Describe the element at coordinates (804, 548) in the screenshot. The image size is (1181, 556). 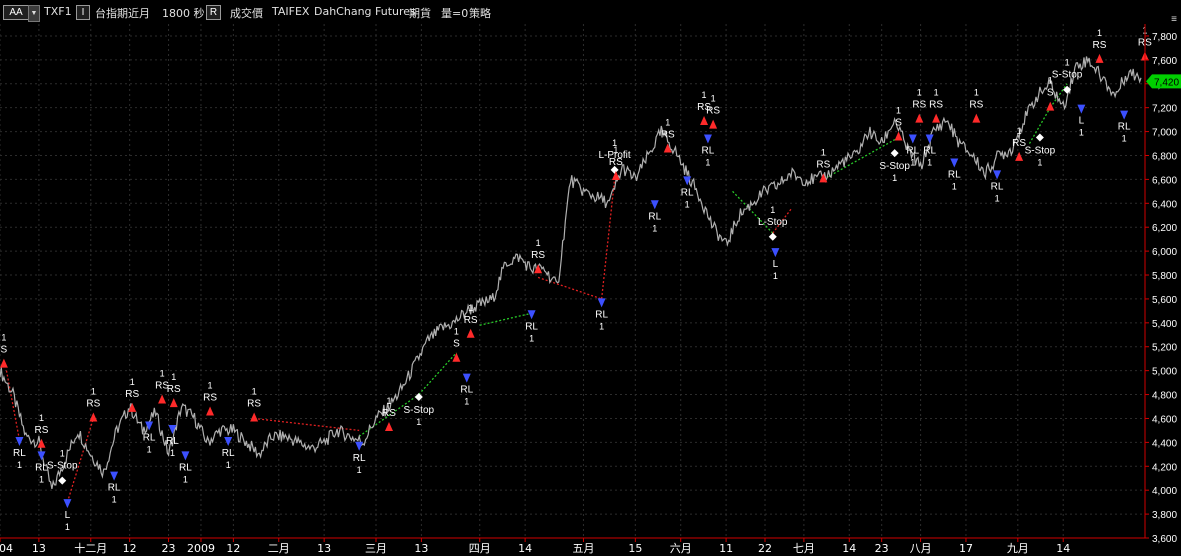
I see `x-tick-label: 七月` at that location.